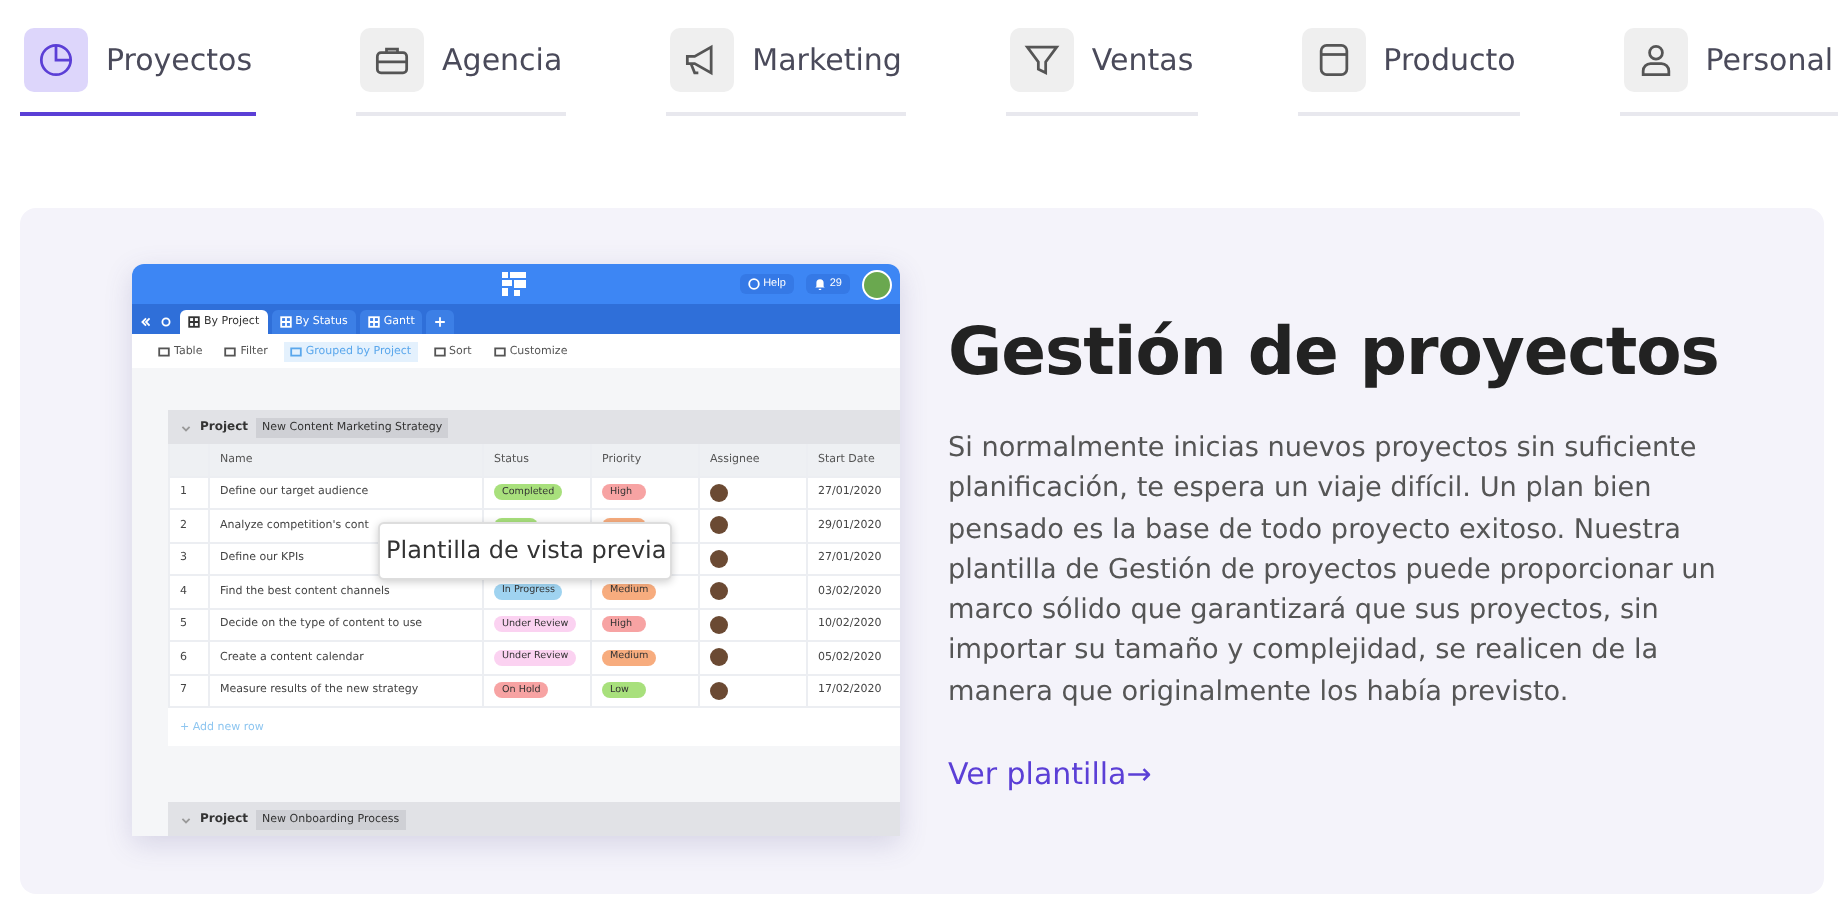  What do you see at coordinates (461, 72) in the screenshot?
I see `category-tab: Agencia` at bounding box center [461, 72].